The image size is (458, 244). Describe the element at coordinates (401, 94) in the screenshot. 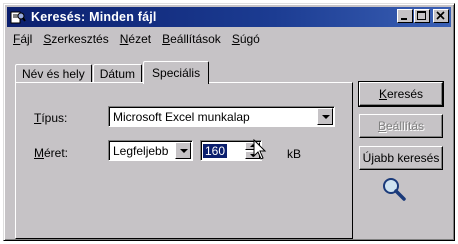

I see `search-button: Keresés` at that location.